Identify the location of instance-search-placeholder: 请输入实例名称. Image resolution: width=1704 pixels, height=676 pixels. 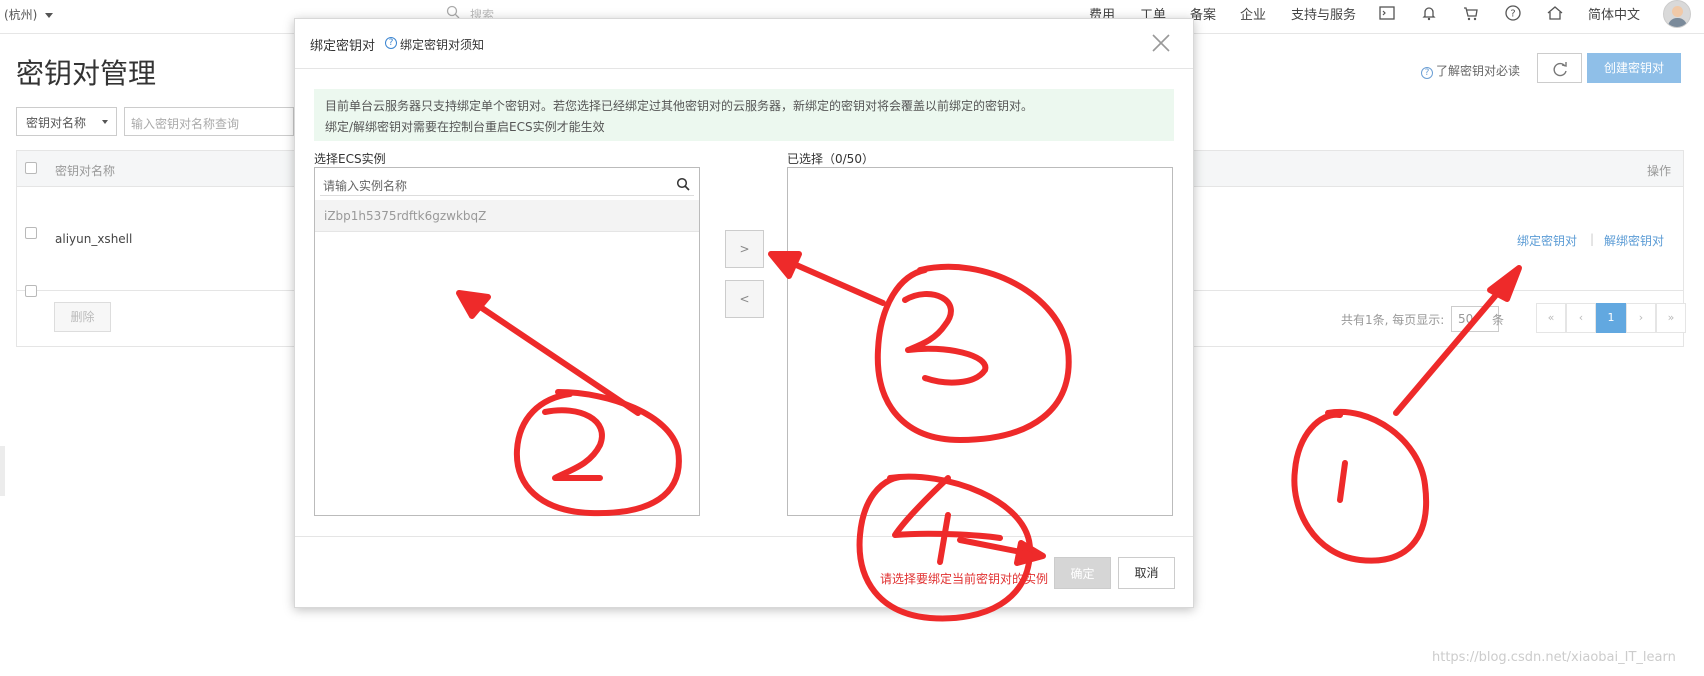
(365, 186).